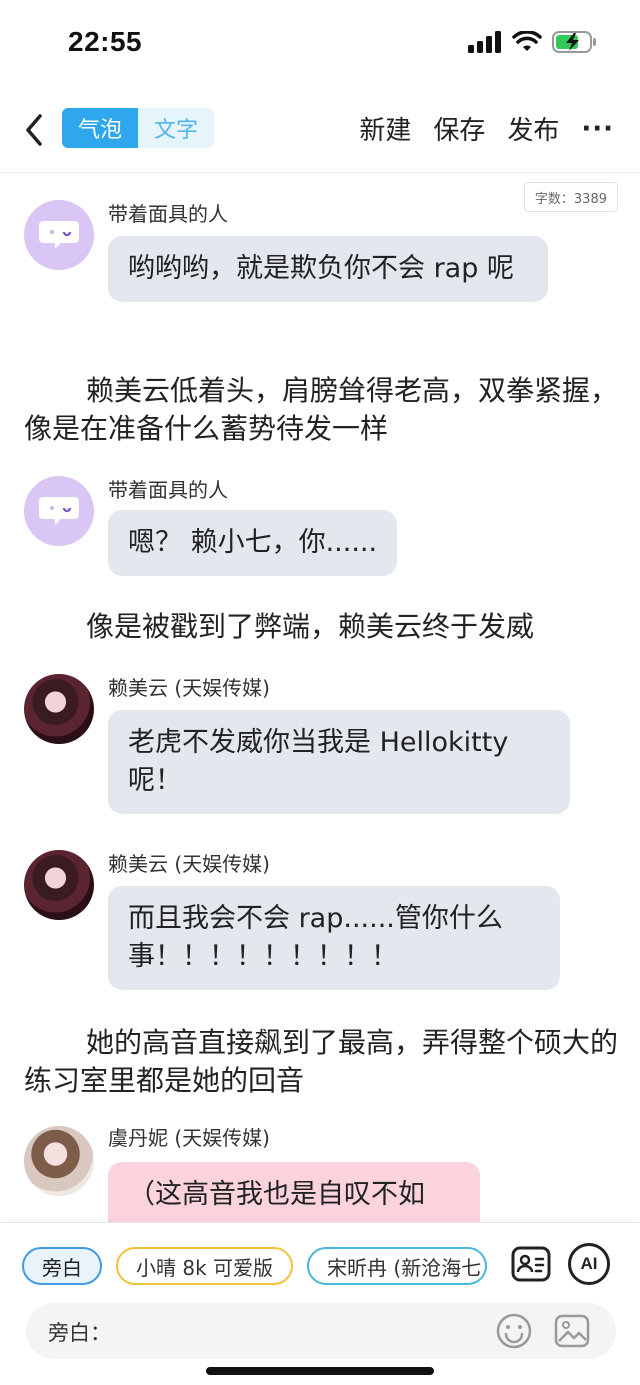 This screenshot has width=640, height=1385. What do you see at coordinates (484, 42) in the screenshot?
I see `signal-icon` at bounding box center [484, 42].